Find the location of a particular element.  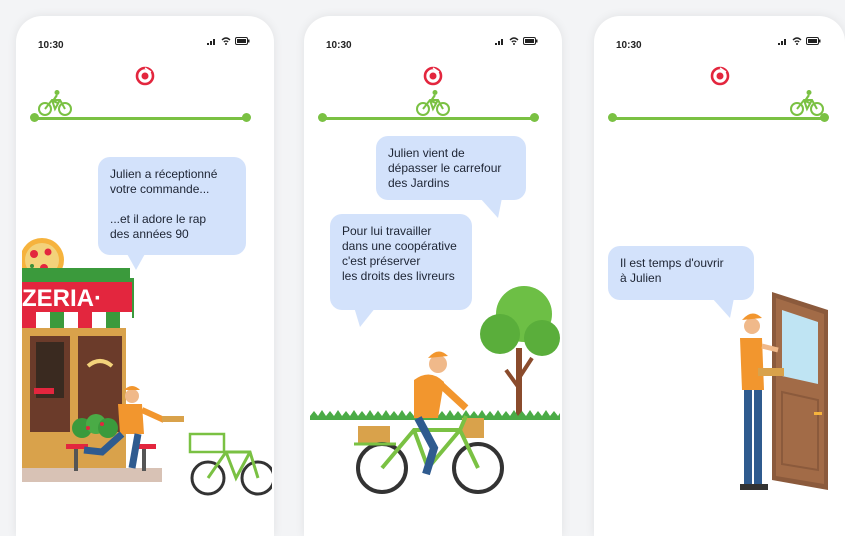

door-delivery-illustration is located at coordinates (784, 391).